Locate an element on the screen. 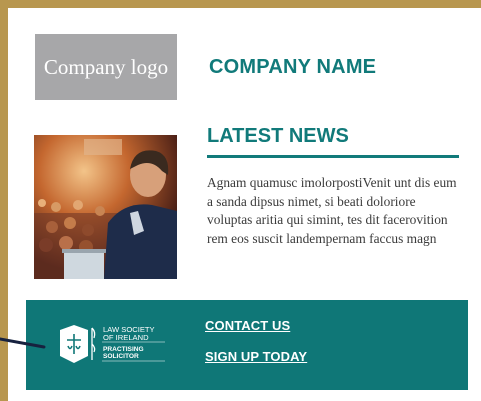  company-logo-text: Company logo is located at coordinates (106, 66).